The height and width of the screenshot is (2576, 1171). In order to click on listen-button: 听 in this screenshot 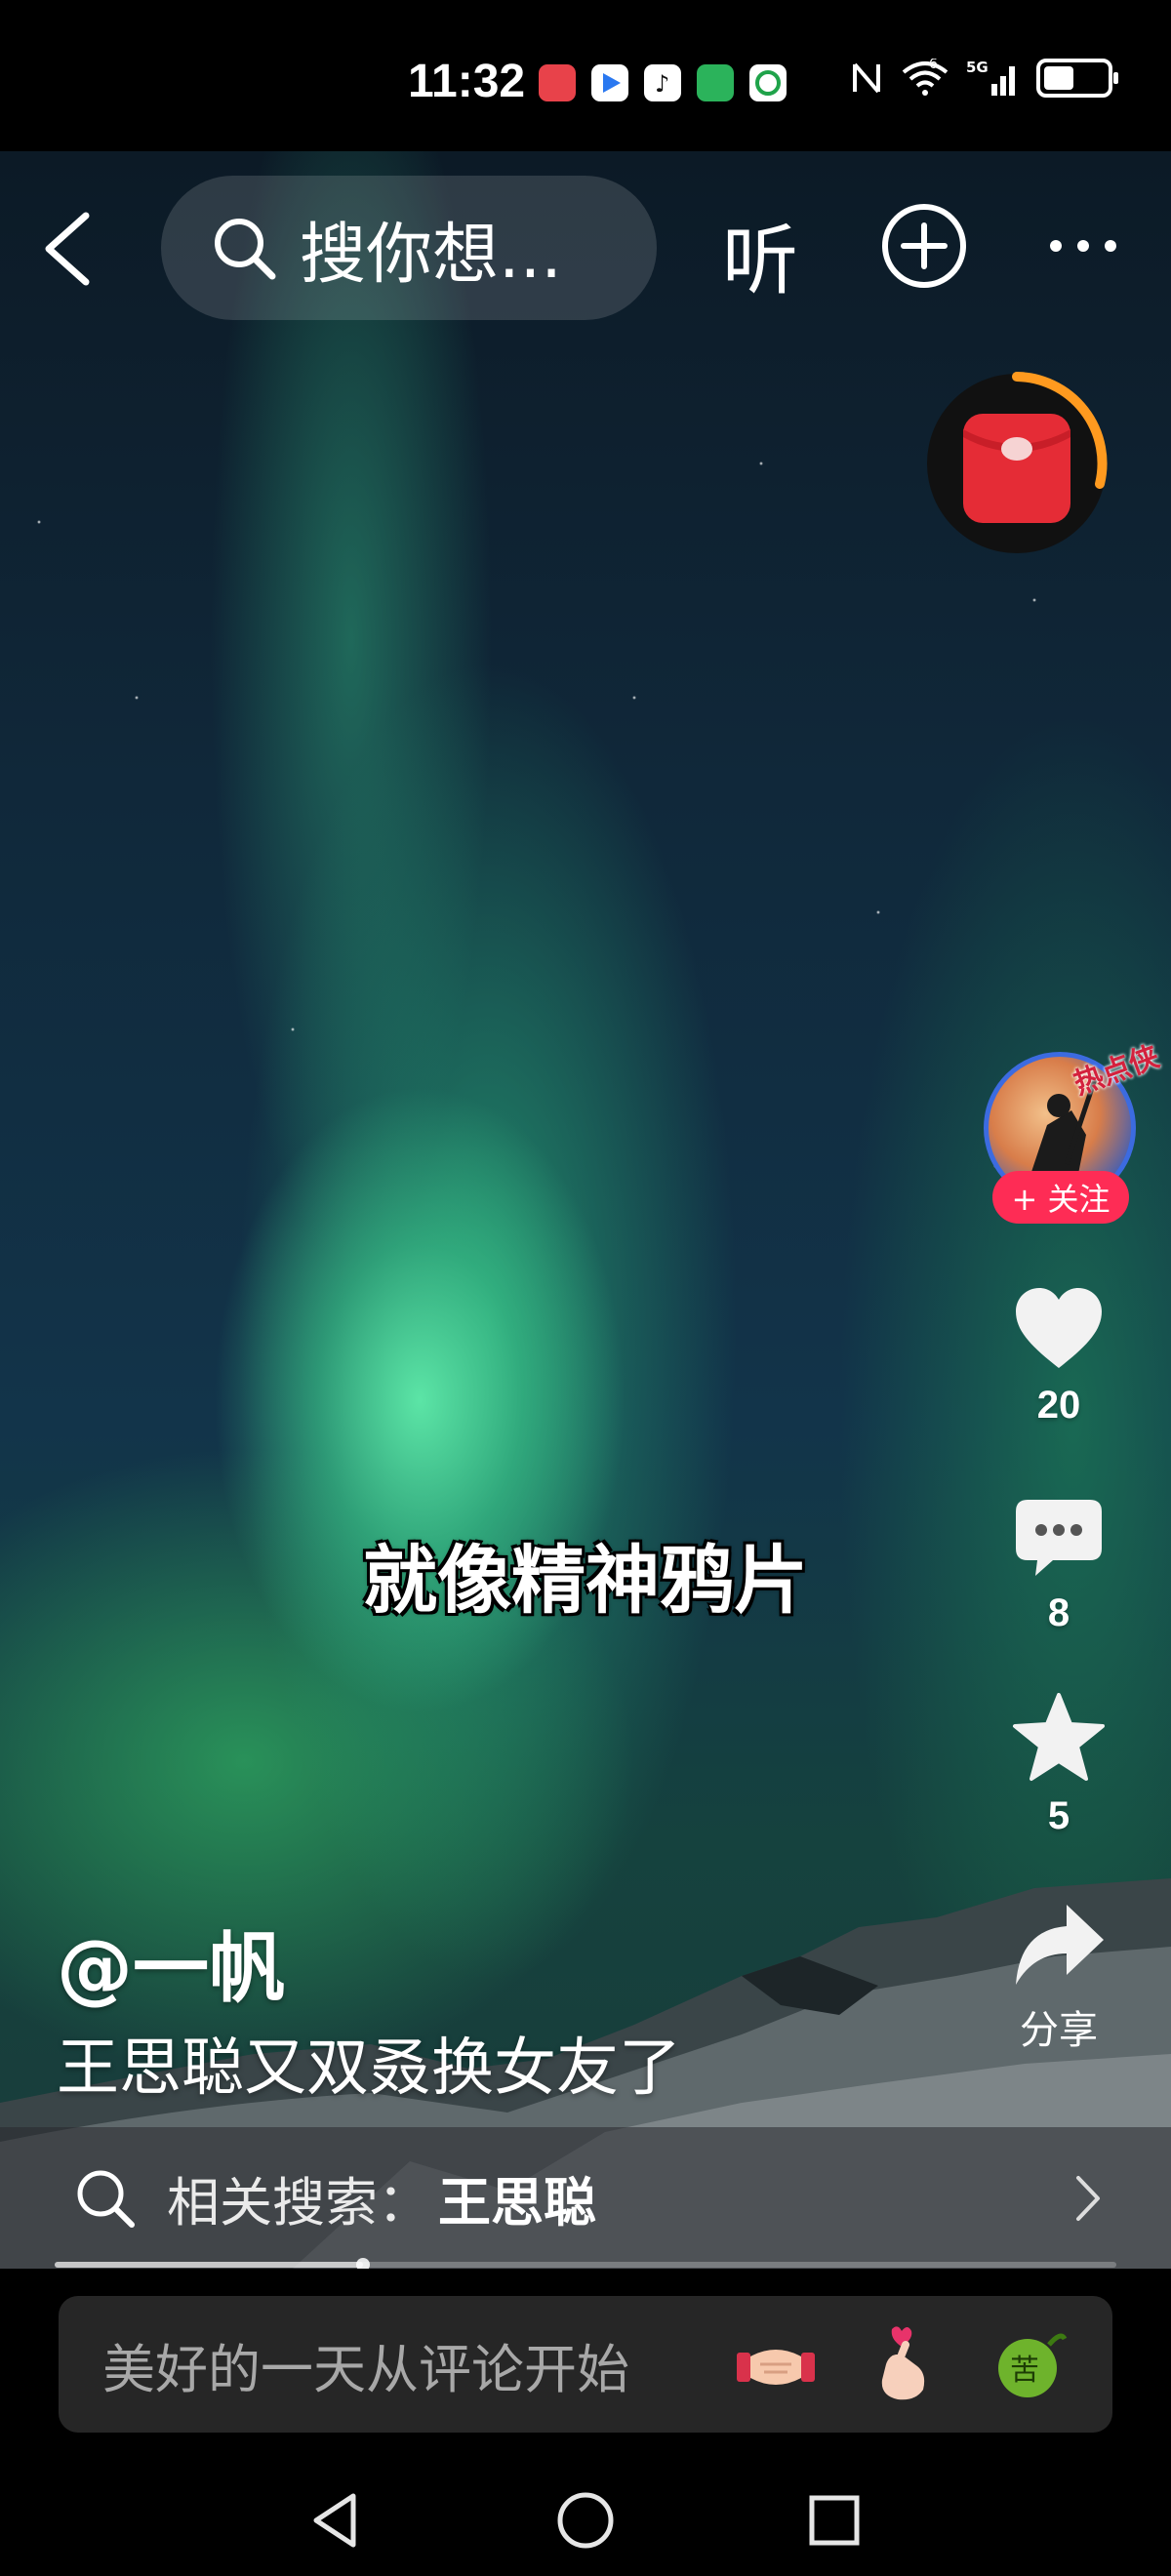, I will do `click(760, 255)`.